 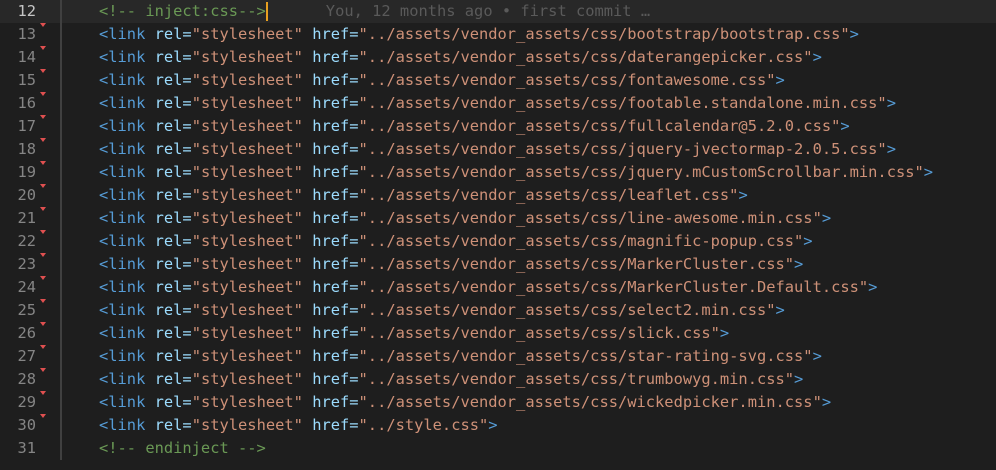 I want to click on line-gutter: 25, so click(x=30, y=310).